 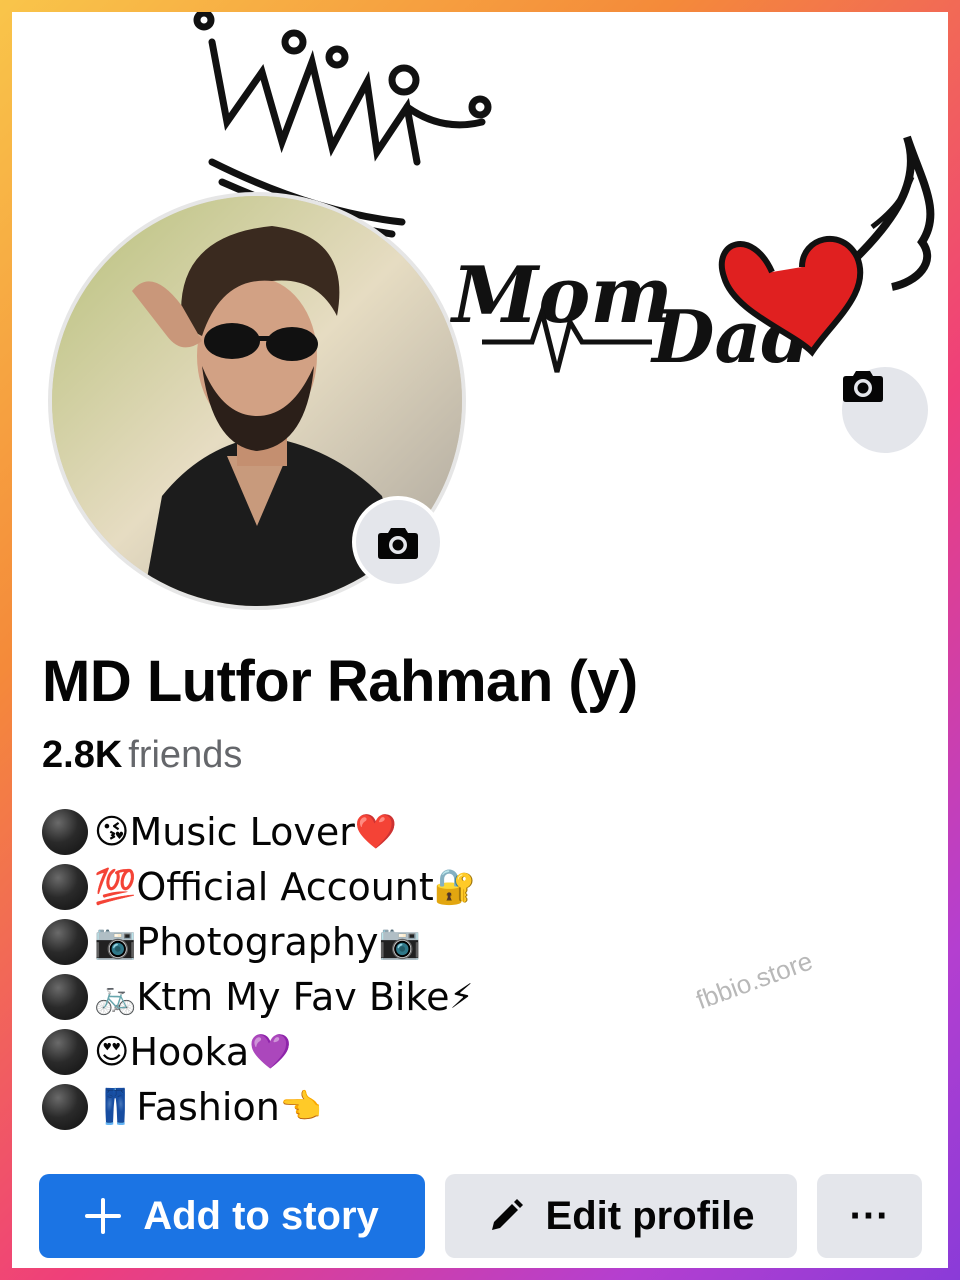 I want to click on bio-emoji: 😍, so click(x=112, y=1051).